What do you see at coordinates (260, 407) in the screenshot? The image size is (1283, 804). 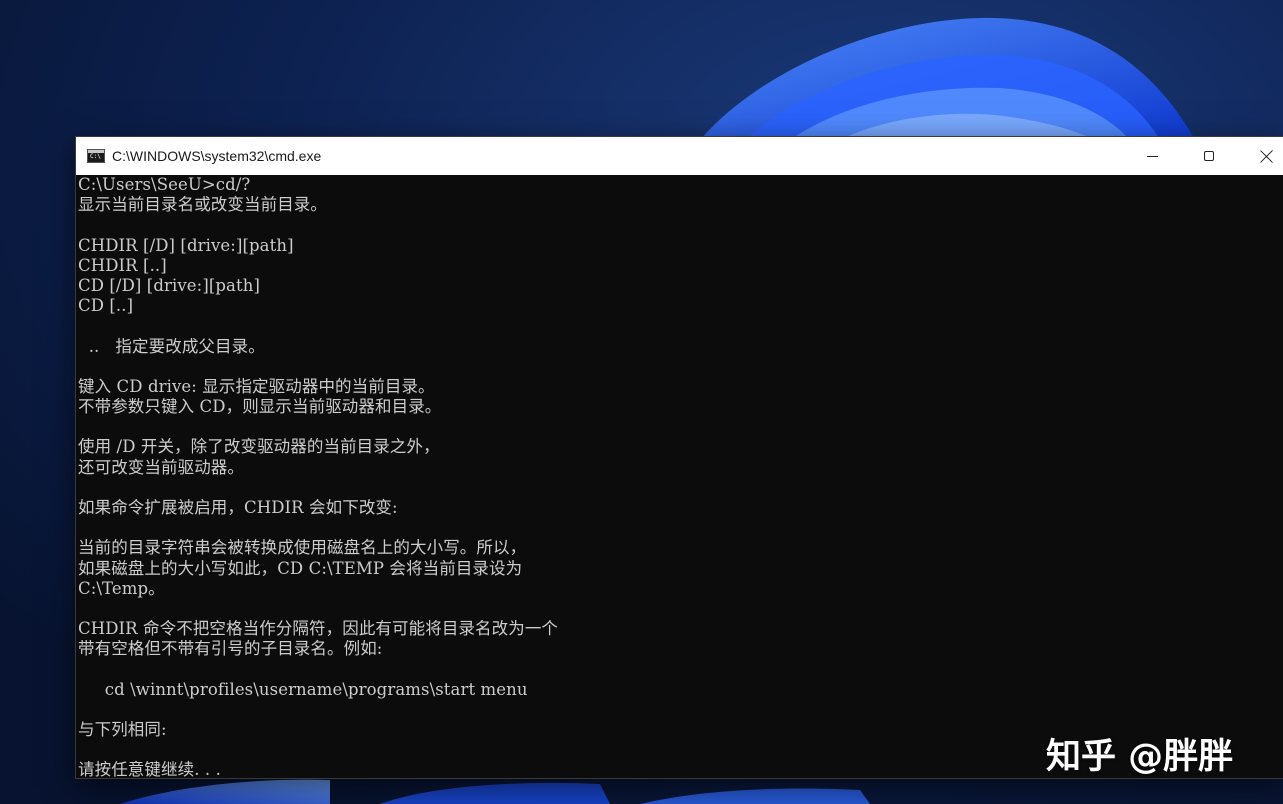 I see `console-line: 不带参数只键入 CD，则显示当前驱动器和目录。` at bounding box center [260, 407].